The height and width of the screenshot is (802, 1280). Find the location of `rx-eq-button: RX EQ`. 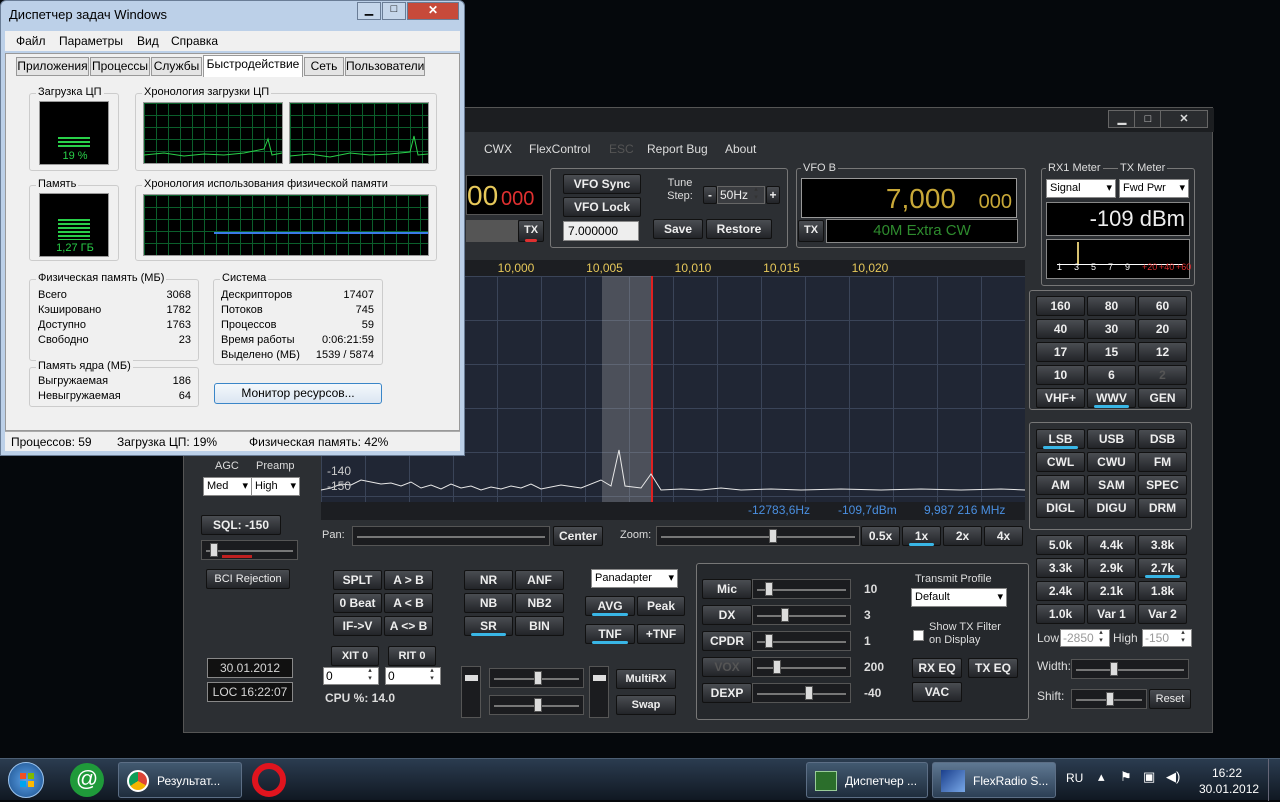

rx-eq-button: RX EQ is located at coordinates (937, 668).